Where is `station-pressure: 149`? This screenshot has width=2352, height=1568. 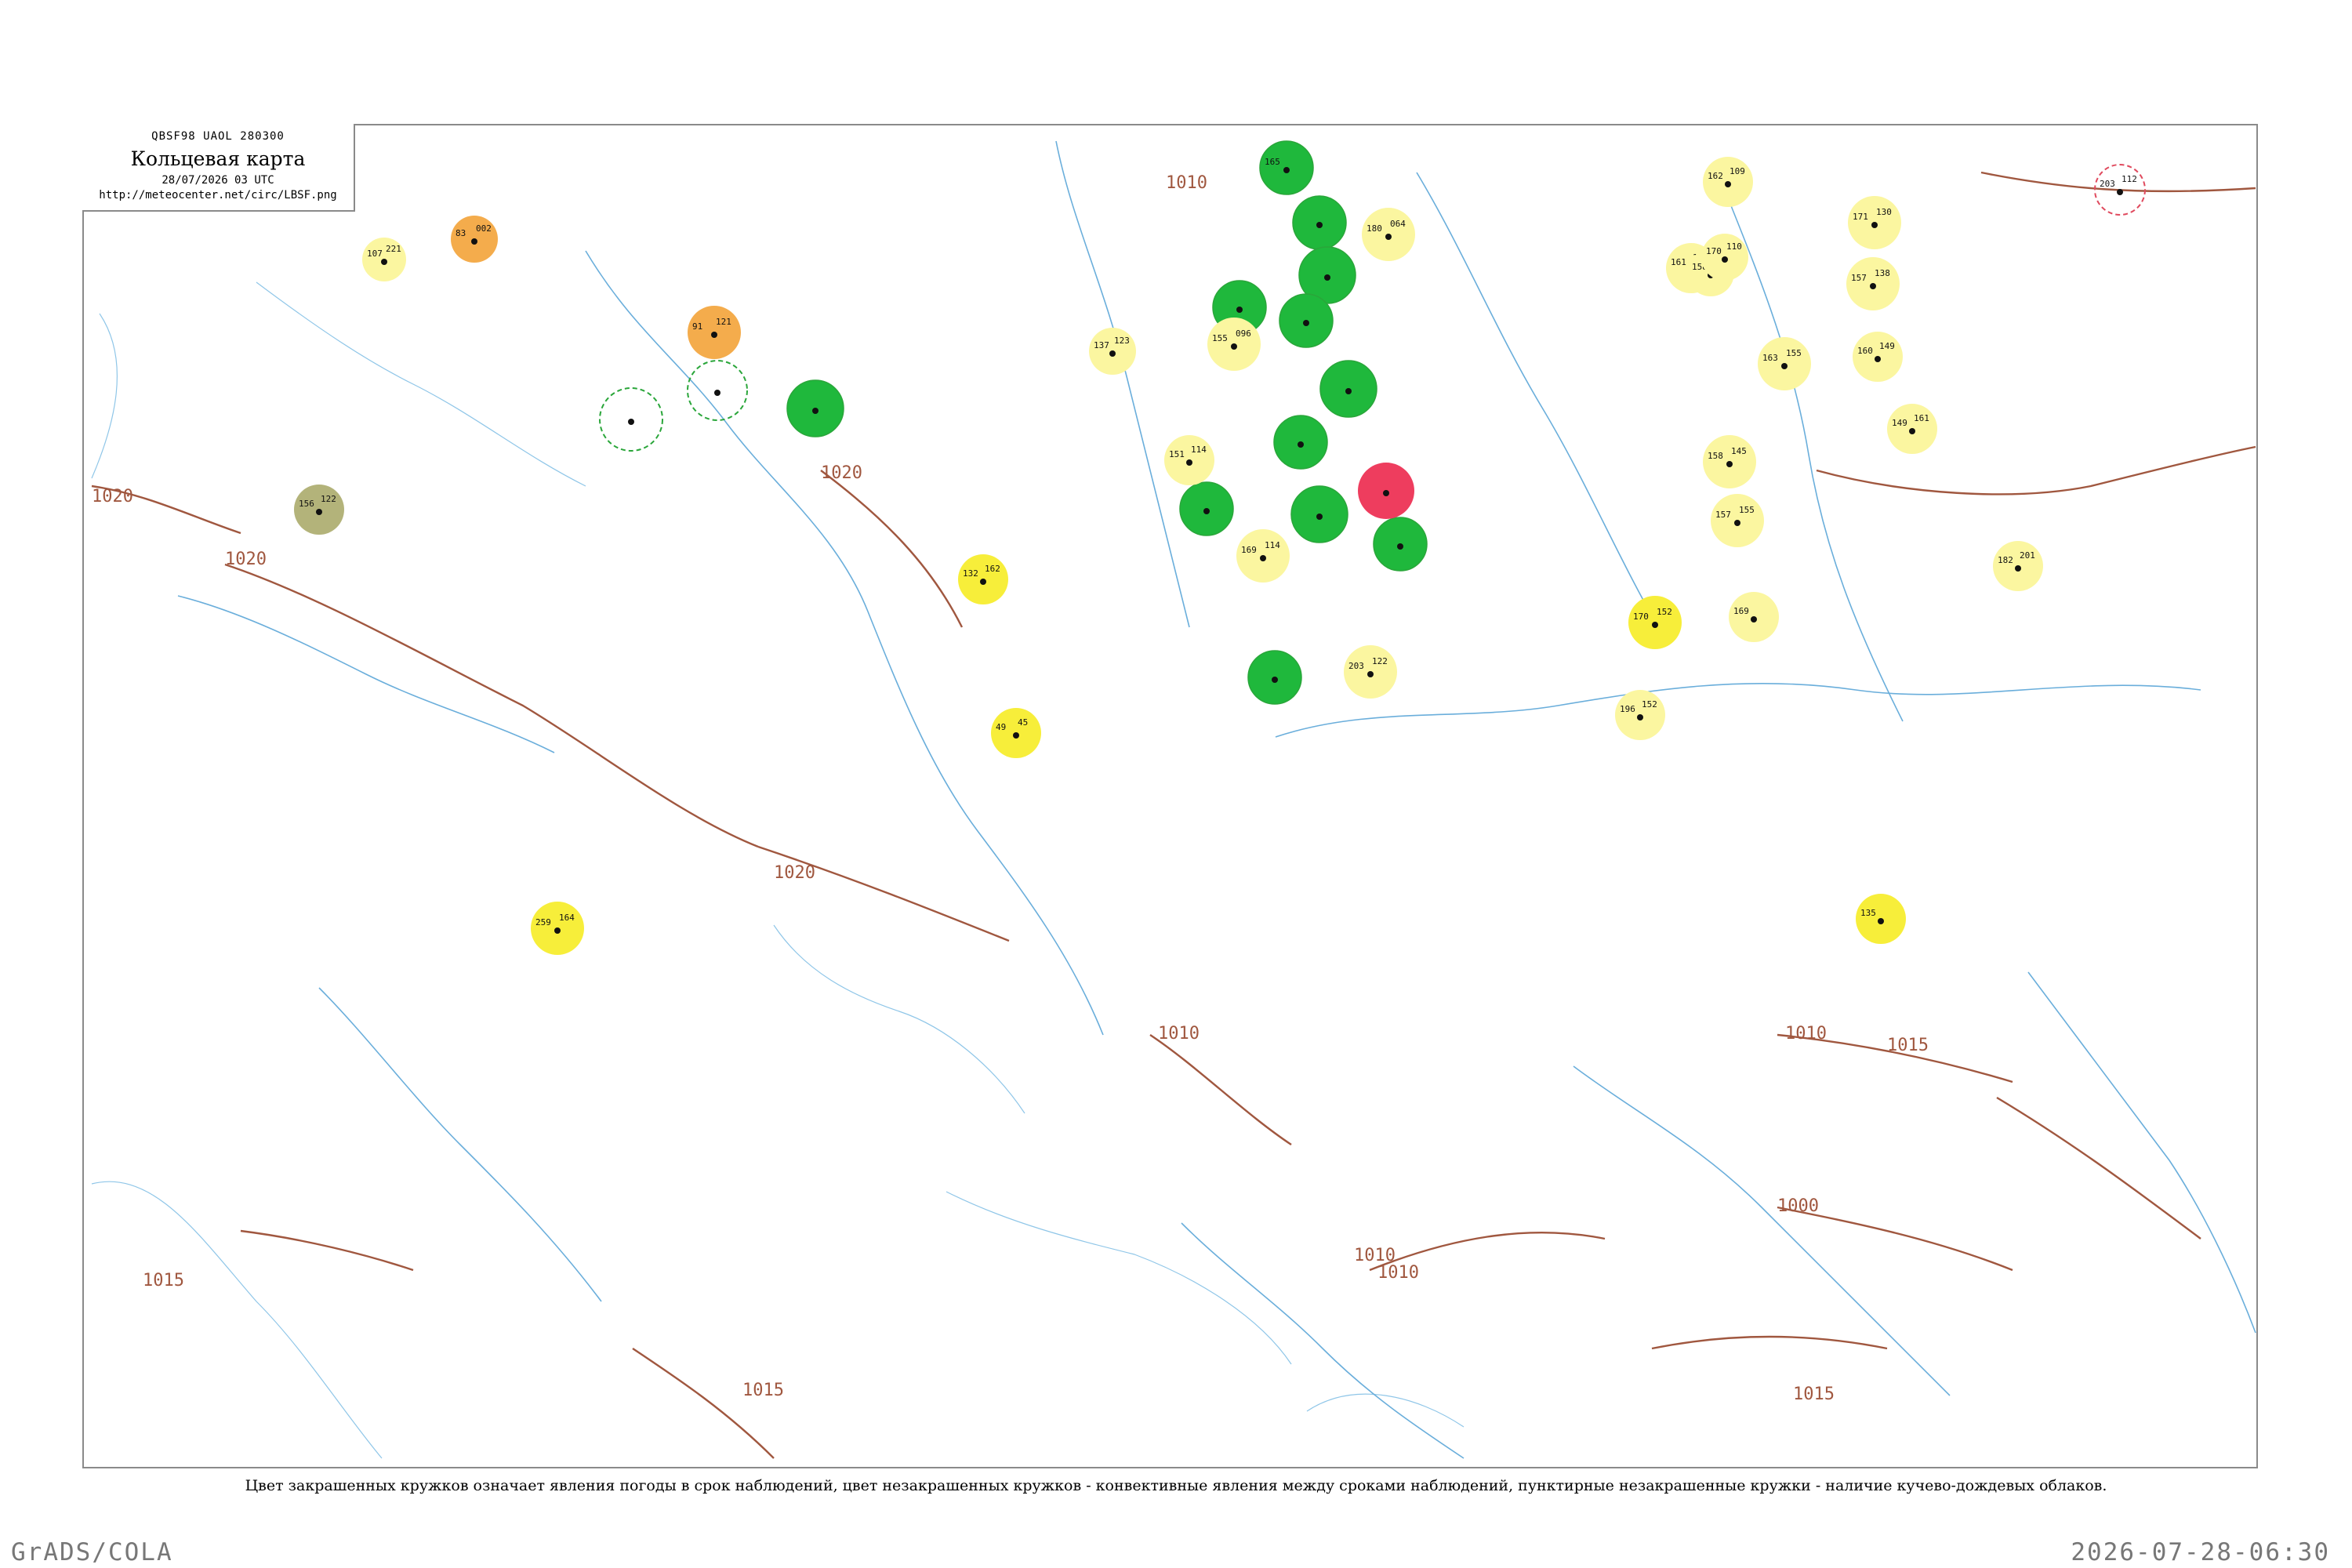
station-pressure: 149 is located at coordinates (1887, 346).